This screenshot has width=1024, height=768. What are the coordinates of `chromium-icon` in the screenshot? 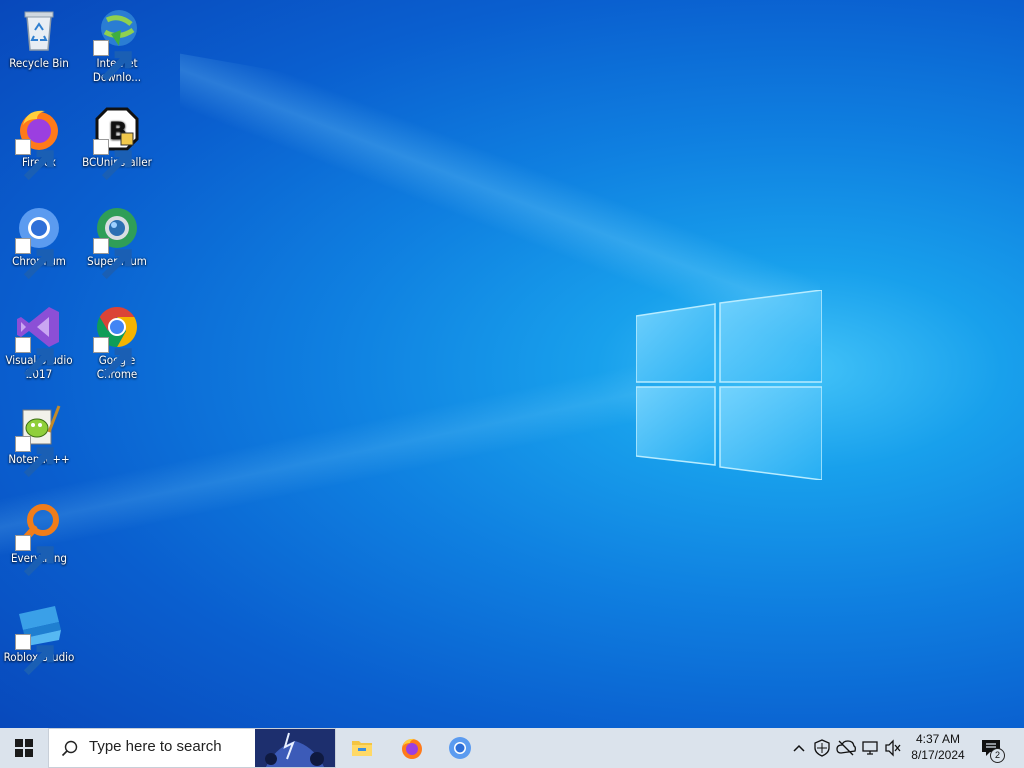 It's located at (460, 748).